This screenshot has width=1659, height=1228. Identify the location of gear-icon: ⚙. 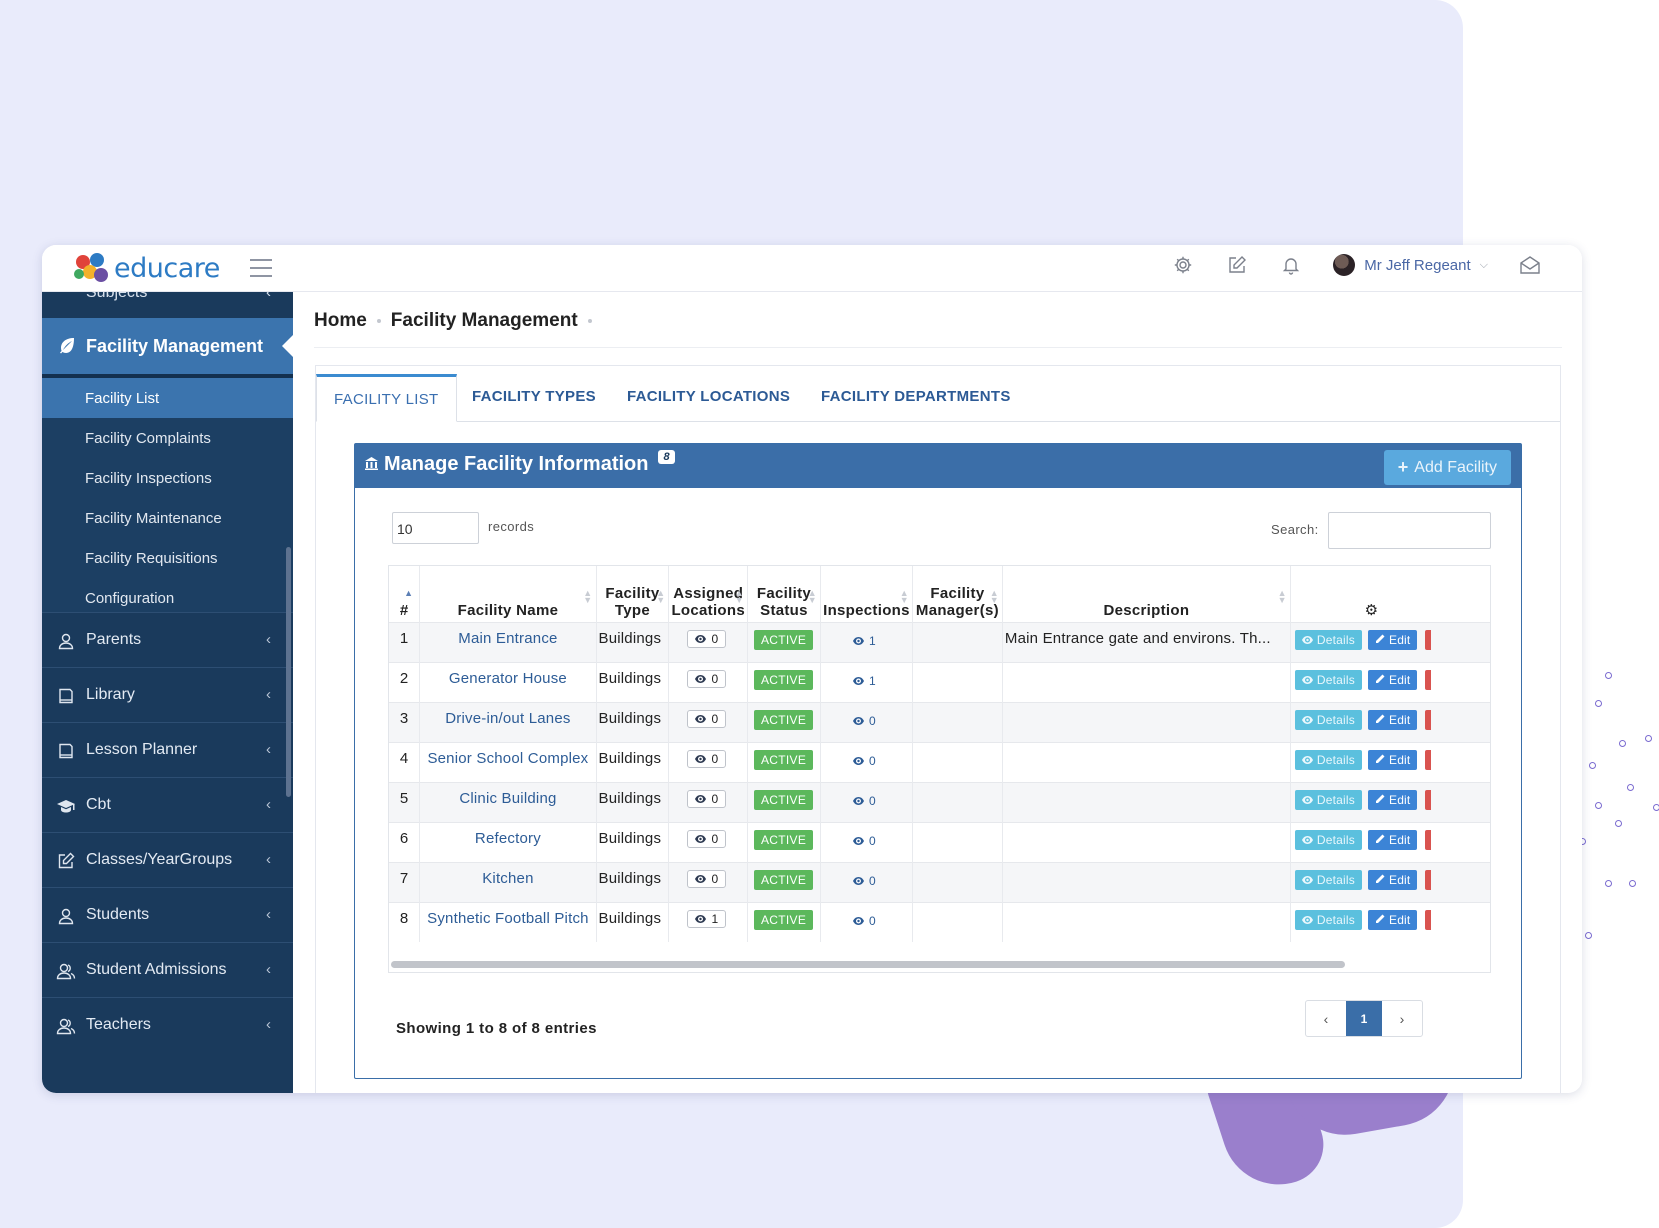
(1372, 610).